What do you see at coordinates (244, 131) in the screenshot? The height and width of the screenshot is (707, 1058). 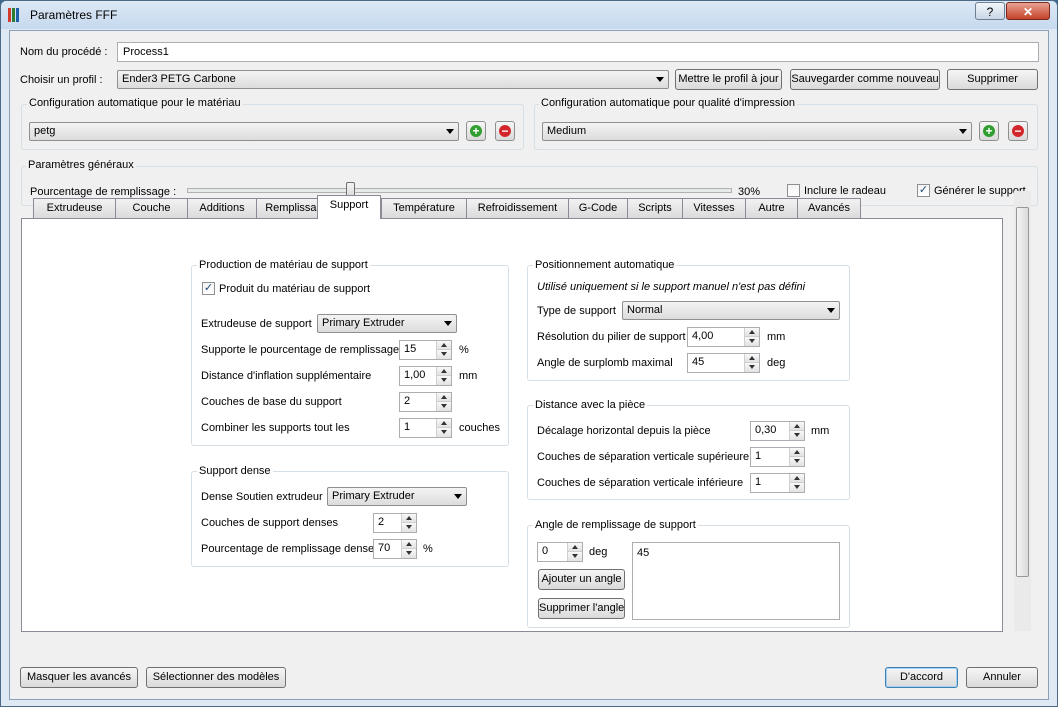 I see `material-select: petg` at bounding box center [244, 131].